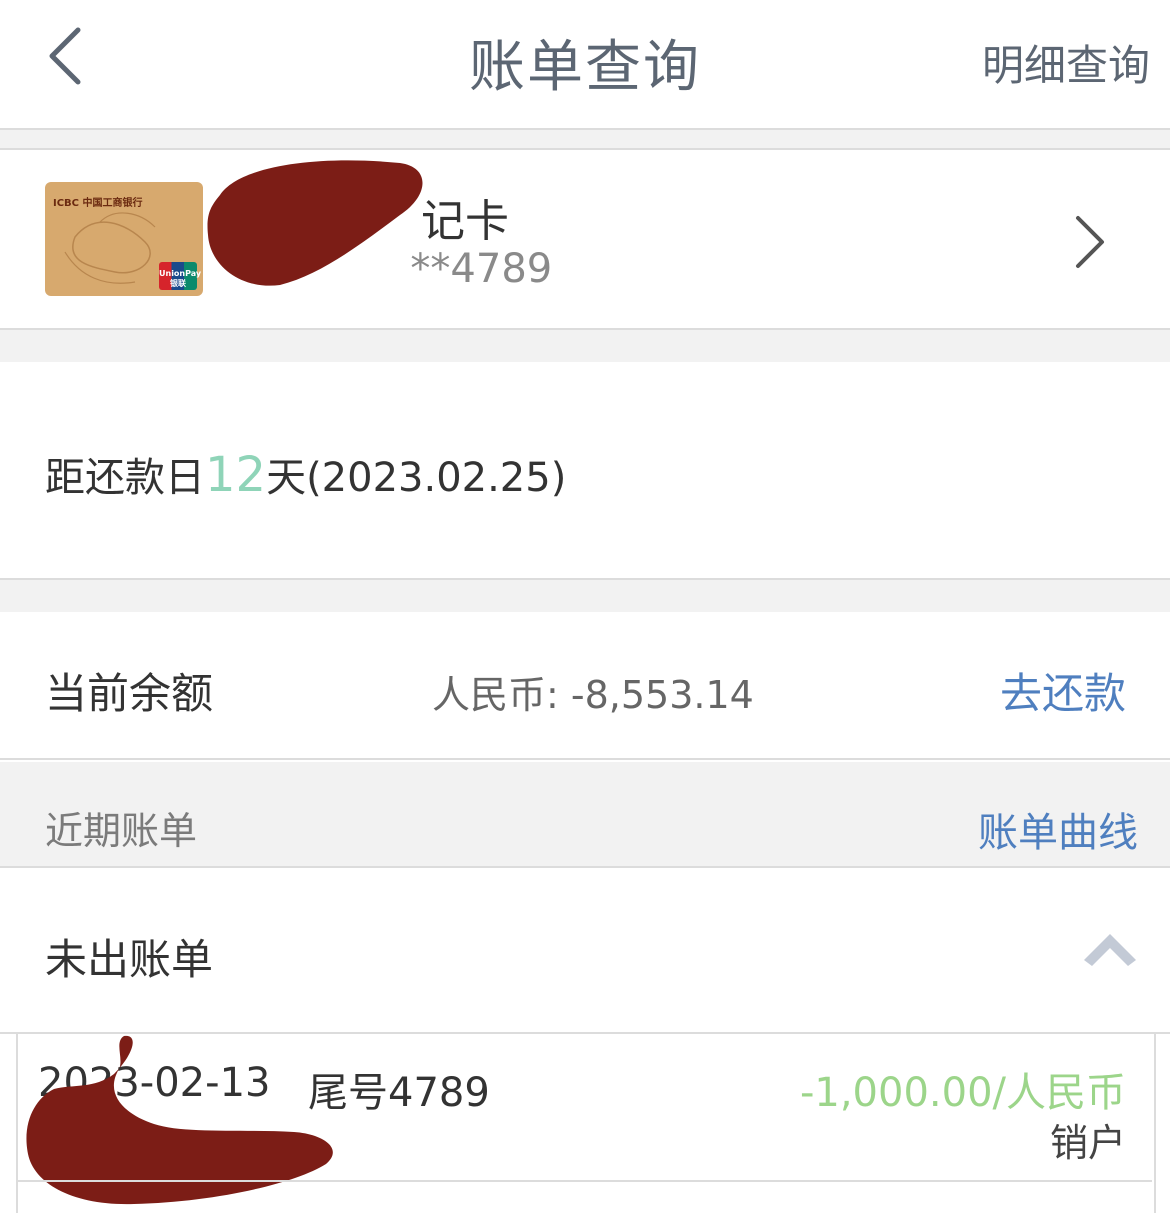  What do you see at coordinates (1090, 242) in the screenshot?
I see `chevron-right-icon` at bounding box center [1090, 242].